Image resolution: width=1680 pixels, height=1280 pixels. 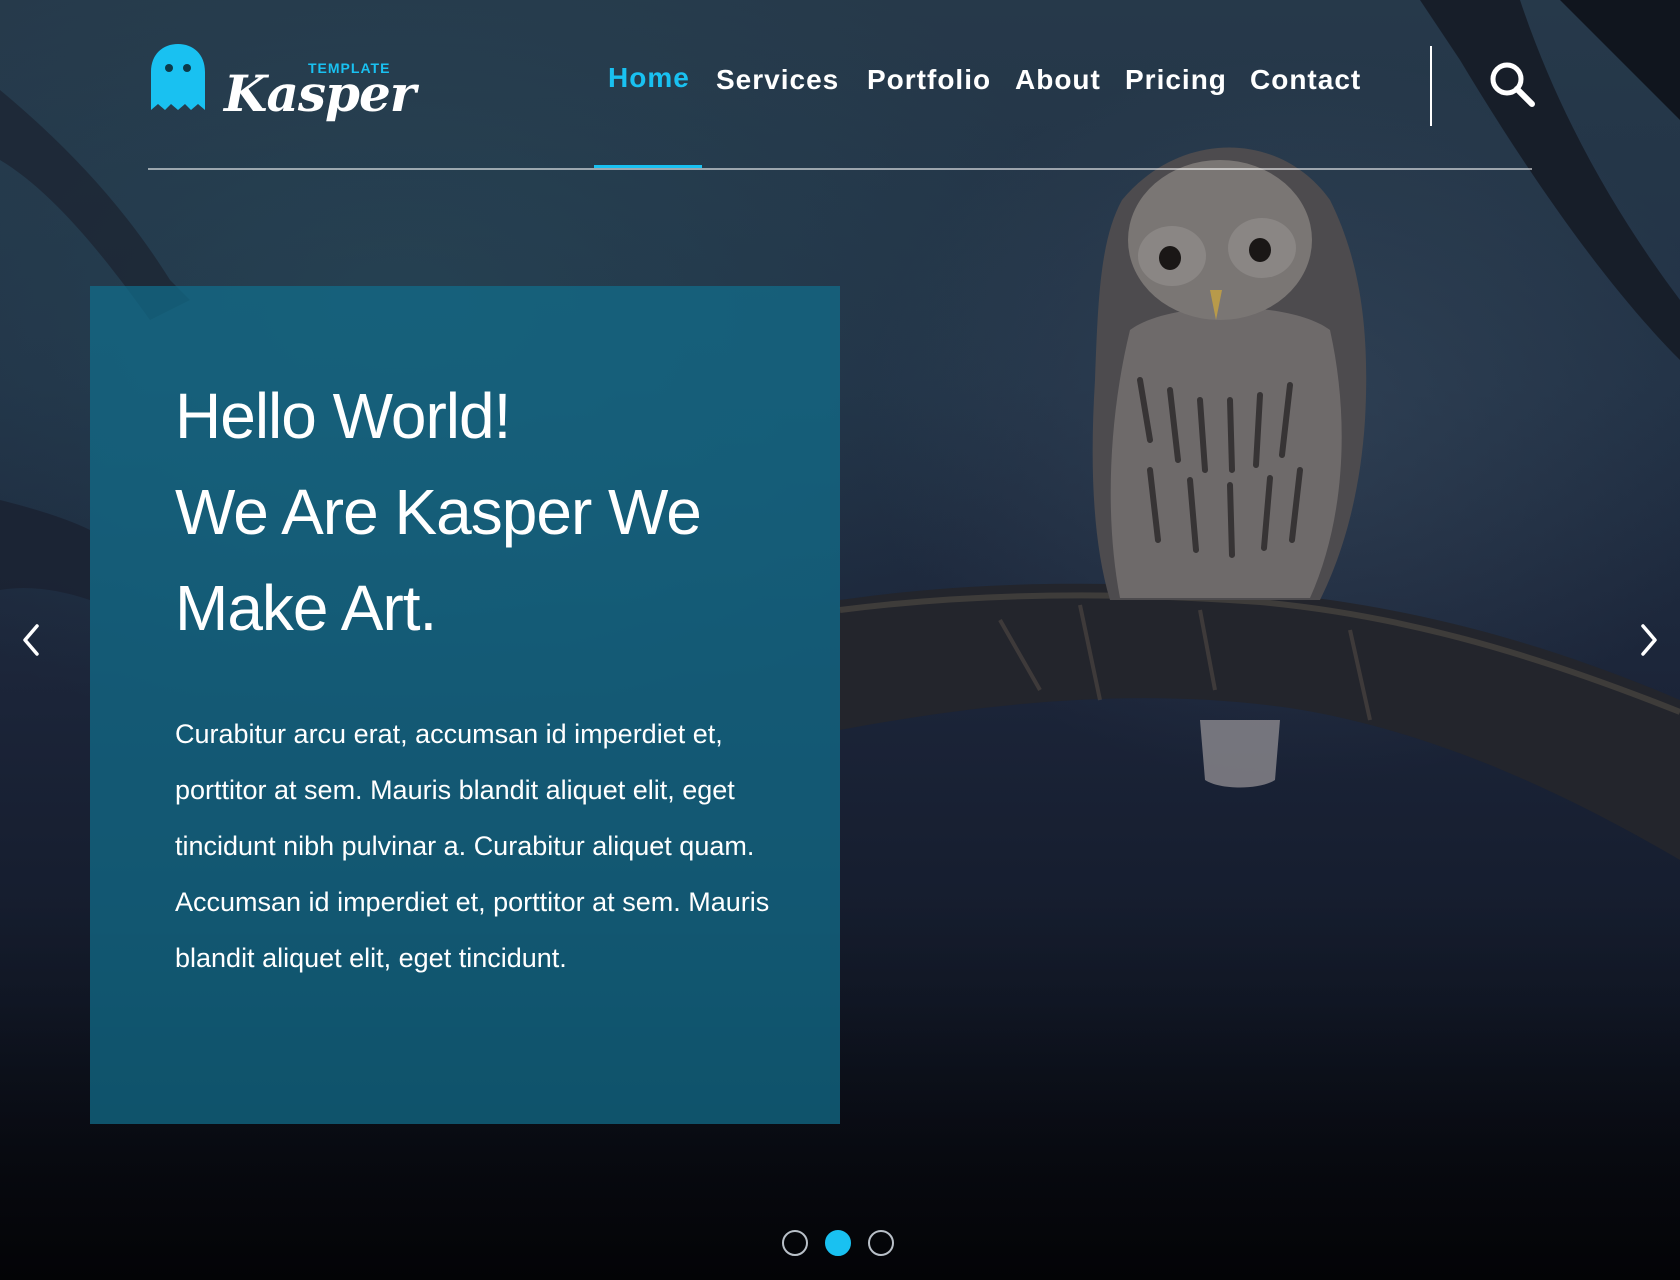 I want to click on nav-link-about: About, so click(x=1058, y=80).